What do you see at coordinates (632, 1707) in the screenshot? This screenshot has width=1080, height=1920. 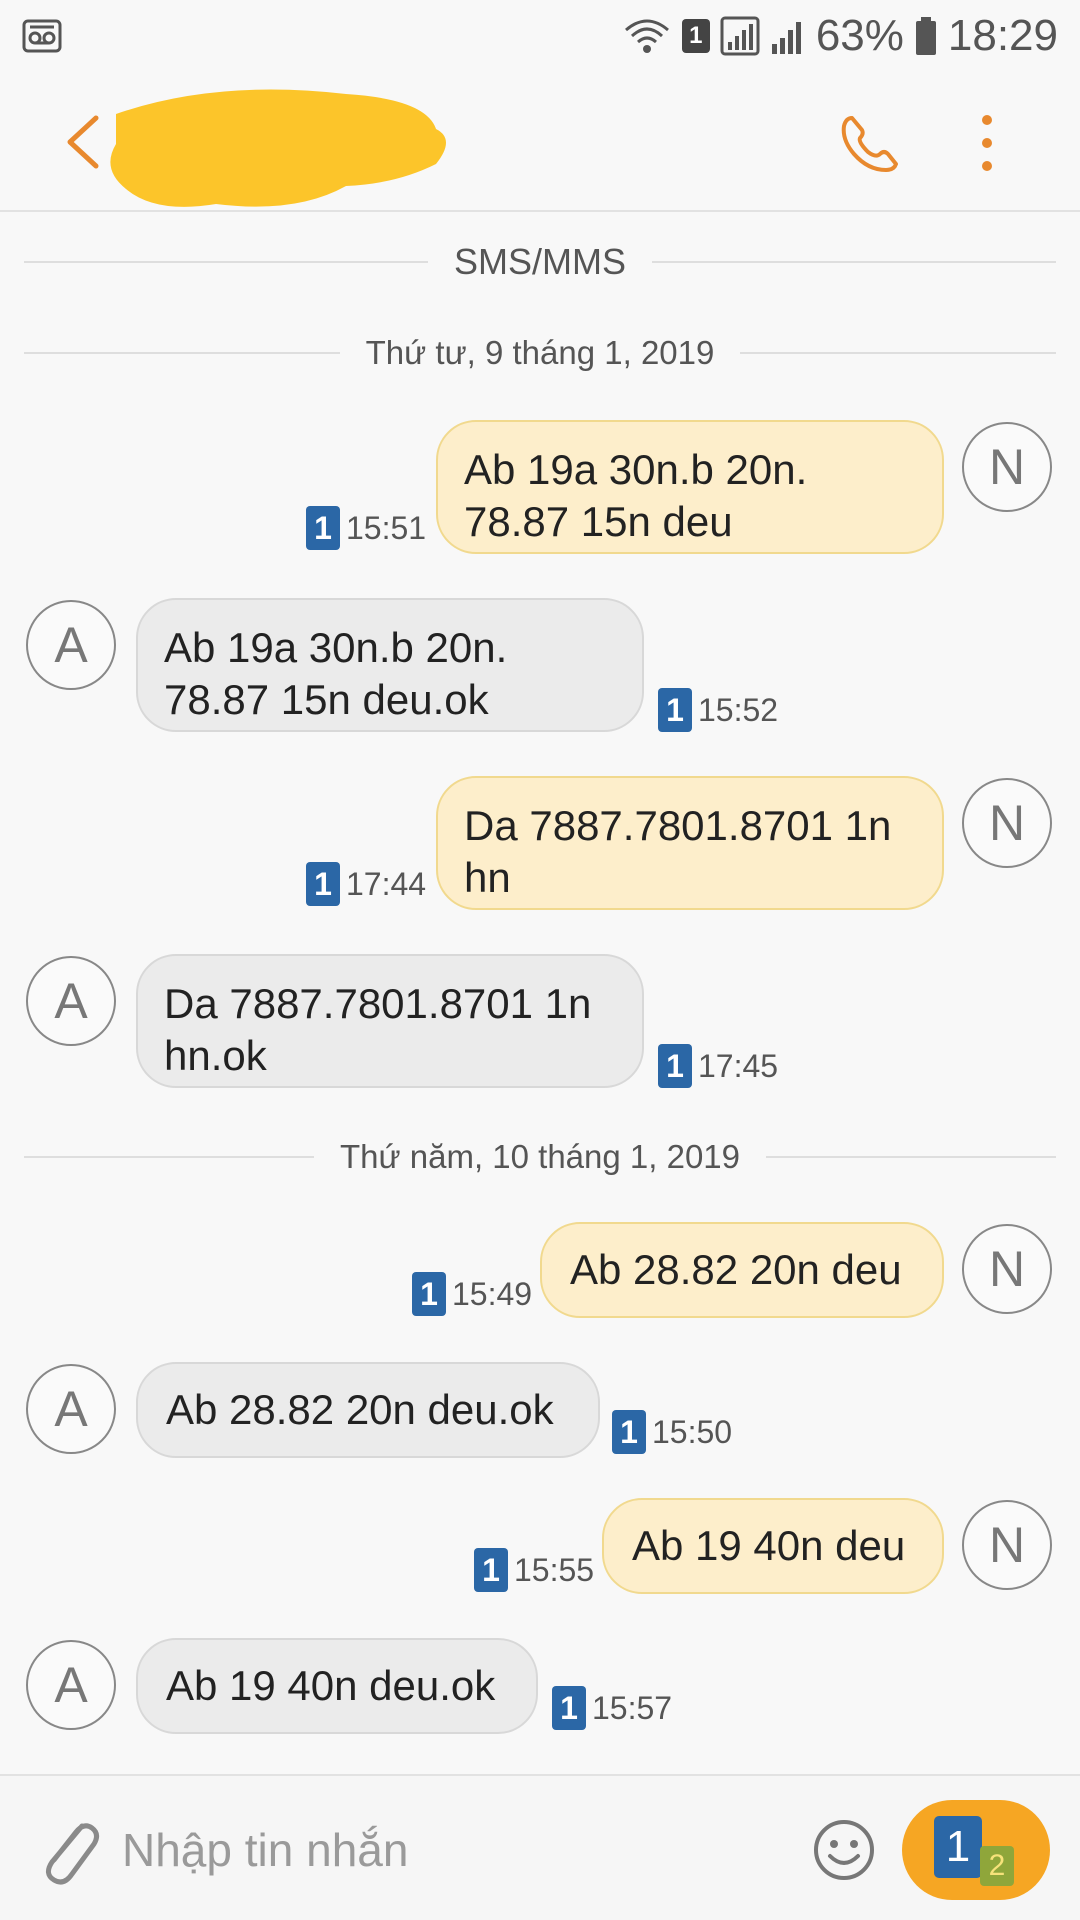 I see `message-time: 15:57` at bounding box center [632, 1707].